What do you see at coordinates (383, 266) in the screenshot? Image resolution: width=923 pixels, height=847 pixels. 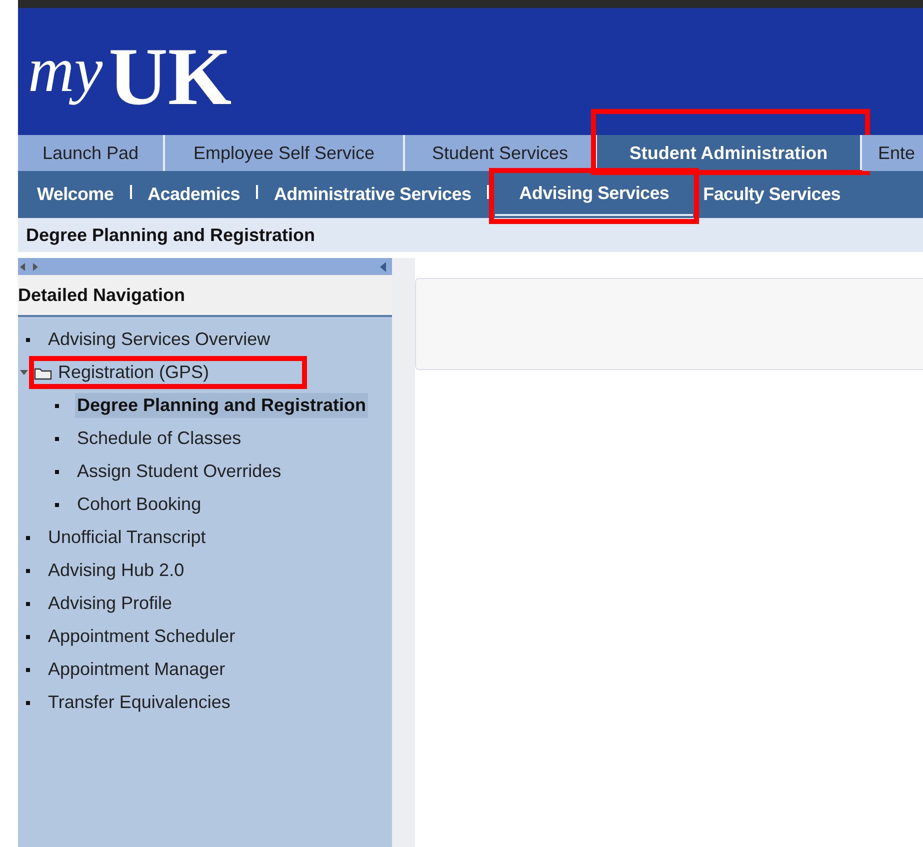 I see `collapse-icon` at bounding box center [383, 266].